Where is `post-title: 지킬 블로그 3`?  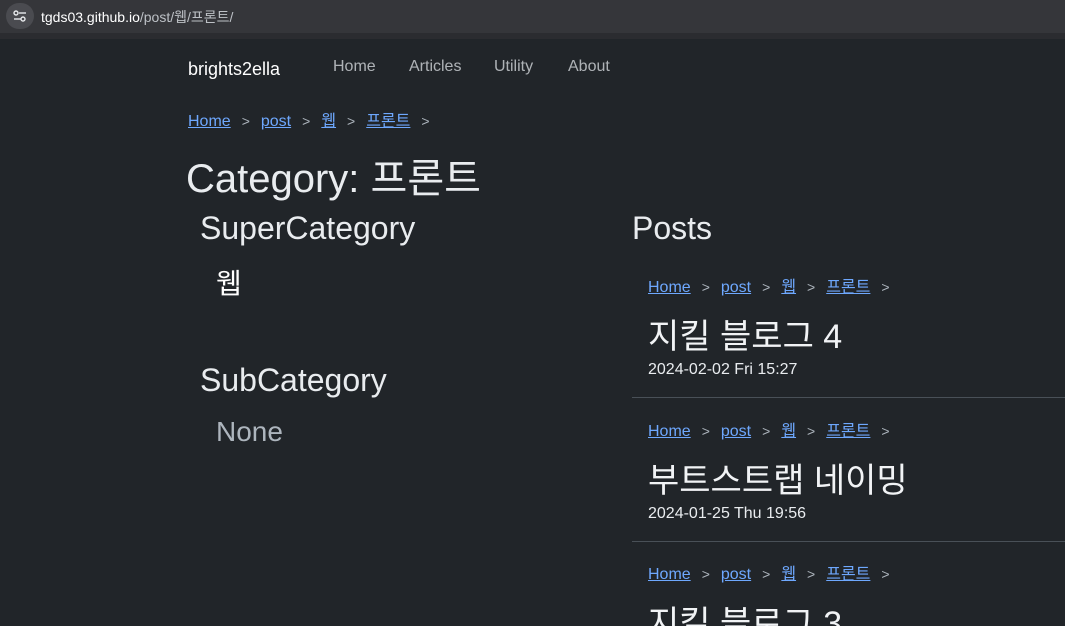 post-title: 지킬 블로그 3 is located at coordinates (745, 611).